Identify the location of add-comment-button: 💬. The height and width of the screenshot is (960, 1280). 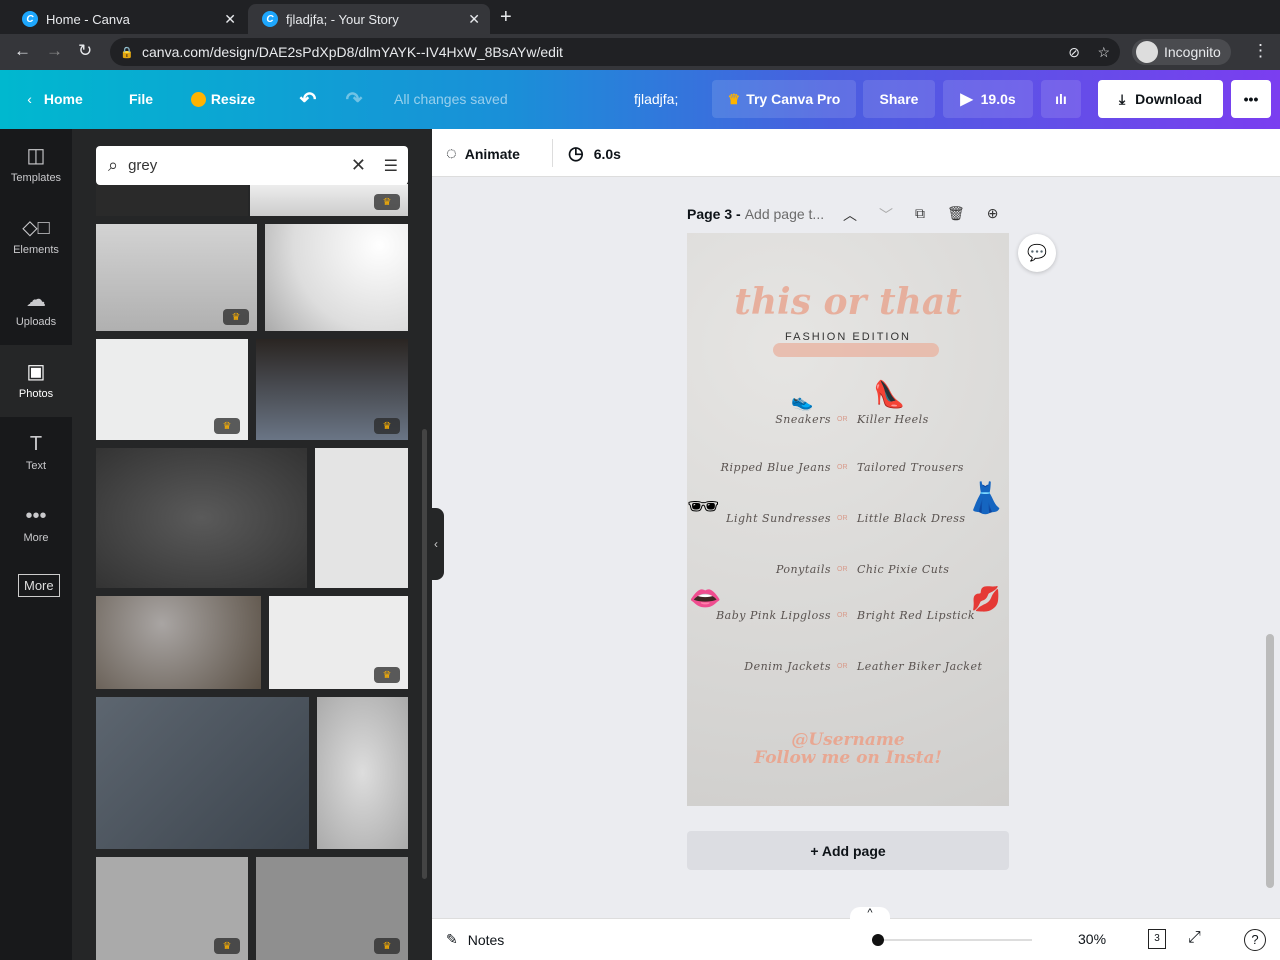
(1037, 253).